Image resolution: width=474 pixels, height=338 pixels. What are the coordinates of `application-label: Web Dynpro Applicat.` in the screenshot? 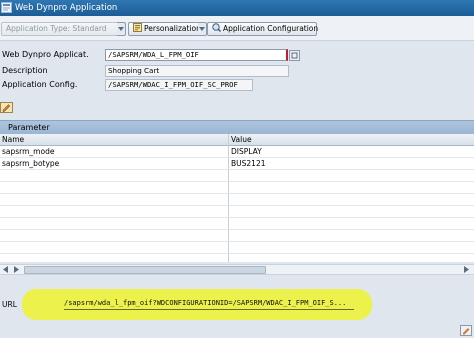 It's located at (45, 54).